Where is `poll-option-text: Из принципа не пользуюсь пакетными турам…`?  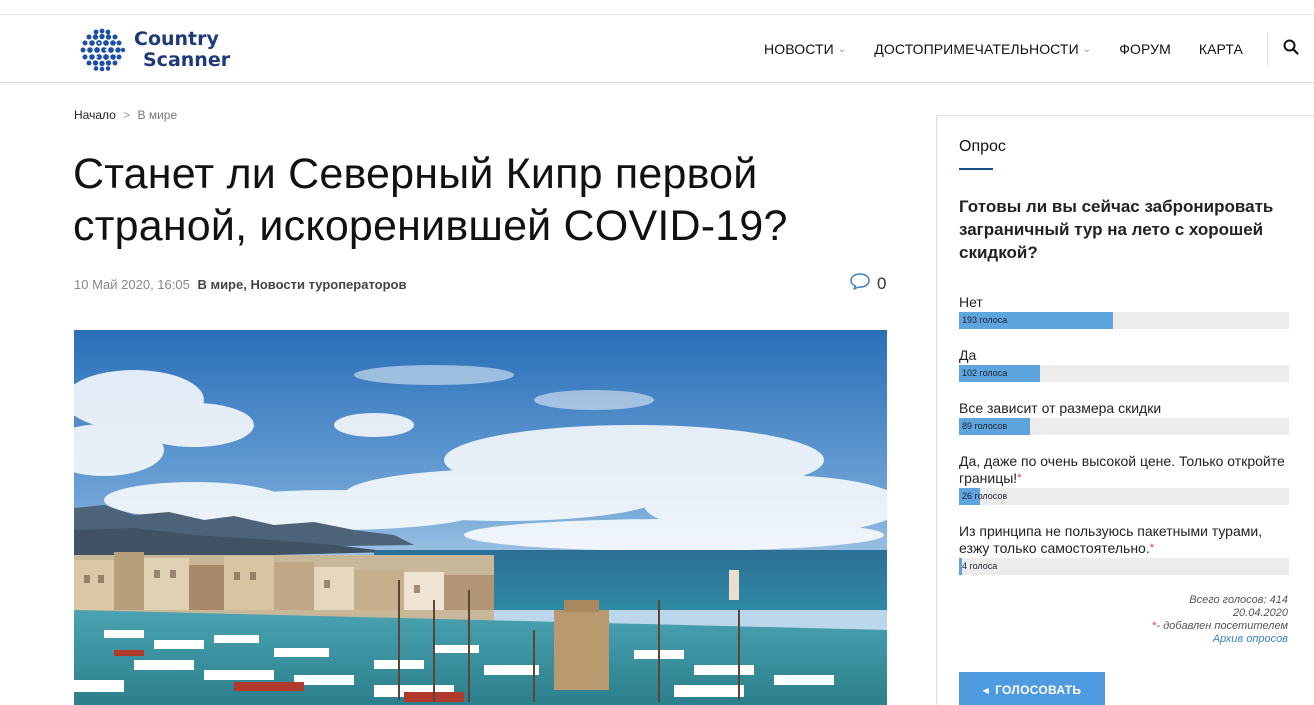
poll-option-text: Из принципа не пользуюсь пакетными турам… is located at coordinates (1111, 539).